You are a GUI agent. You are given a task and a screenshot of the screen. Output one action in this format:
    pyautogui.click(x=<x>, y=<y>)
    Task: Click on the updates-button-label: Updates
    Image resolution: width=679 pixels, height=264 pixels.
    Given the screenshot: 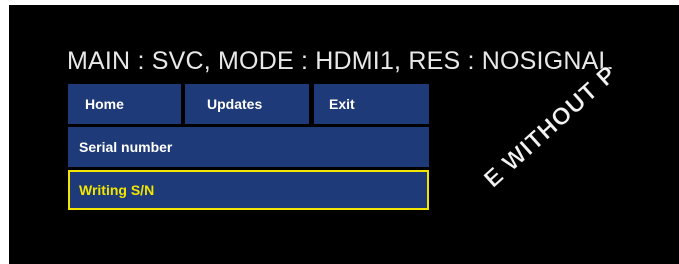 What is the action you would take?
    pyautogui.click(x=235, y=104)
    